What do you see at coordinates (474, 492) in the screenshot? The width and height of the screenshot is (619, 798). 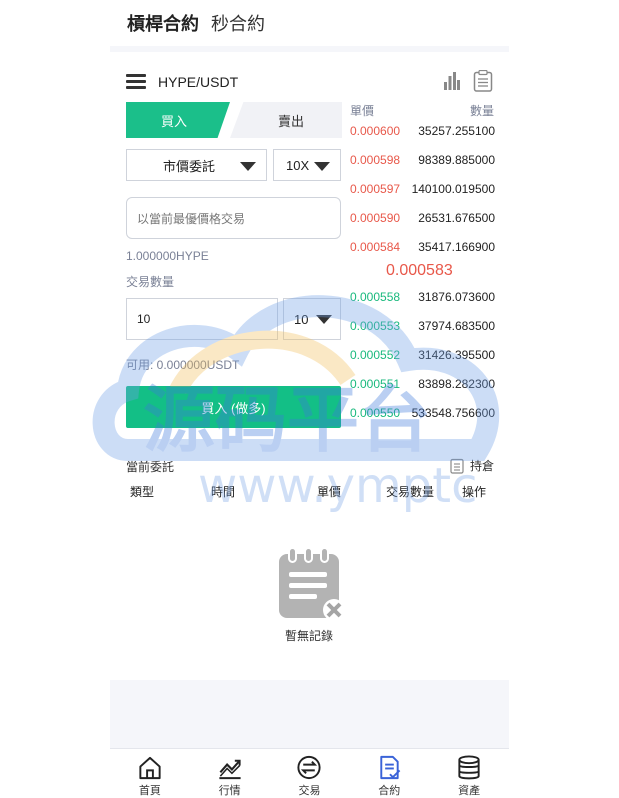 I see `column-action: 操作` at bounding box center [474, 492].